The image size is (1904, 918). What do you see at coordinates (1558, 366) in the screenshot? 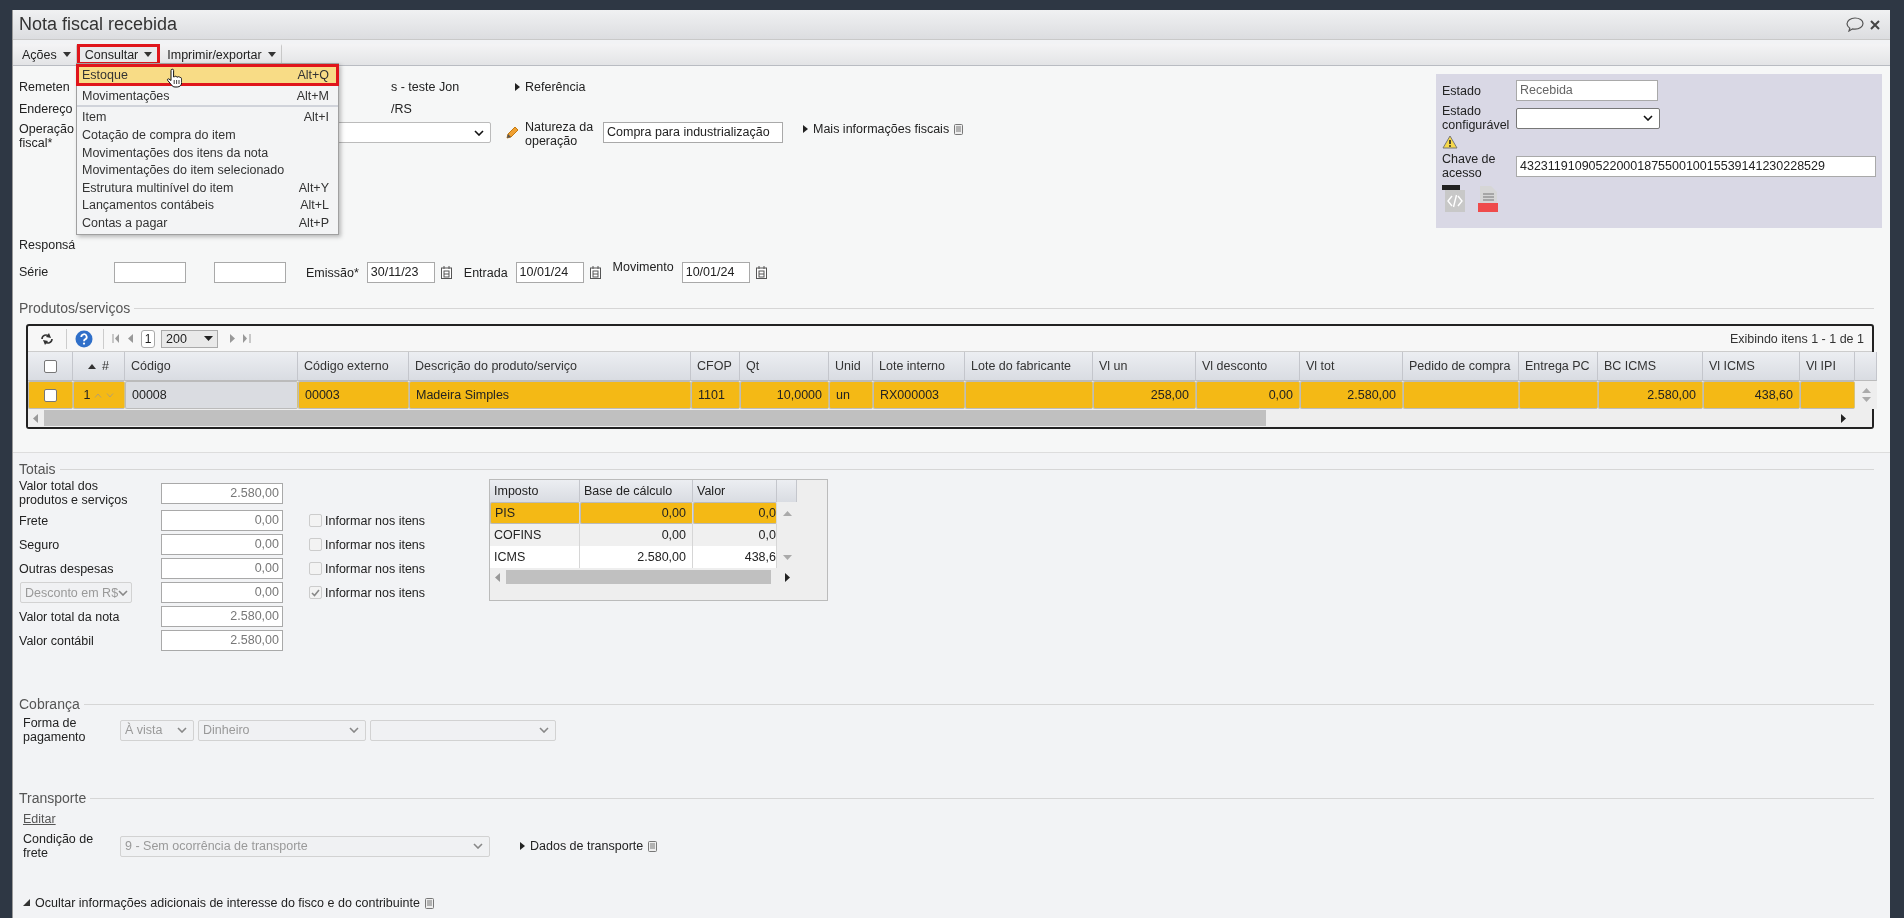
I see `column-header: Entrega PC` at bounding box center [1558, 366].